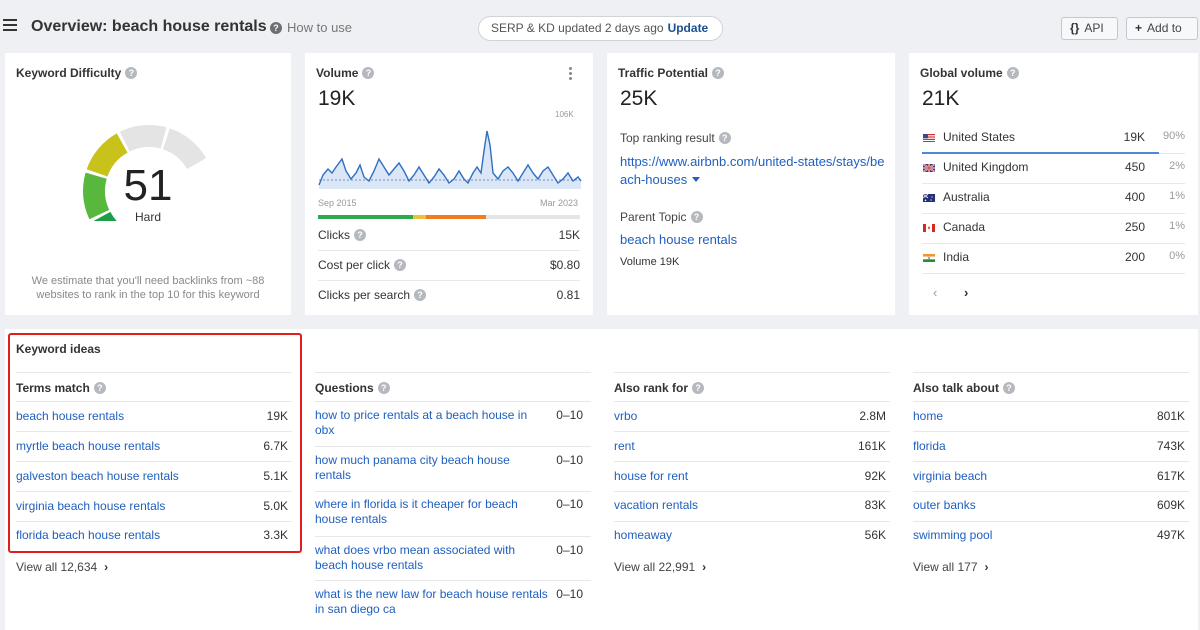 The width and height of the screenshot is (1200, 630). What do you see at coordinates (929, 228) in the screenshot?
I see `ca-flag-icon` at bounding box center [929, 228].